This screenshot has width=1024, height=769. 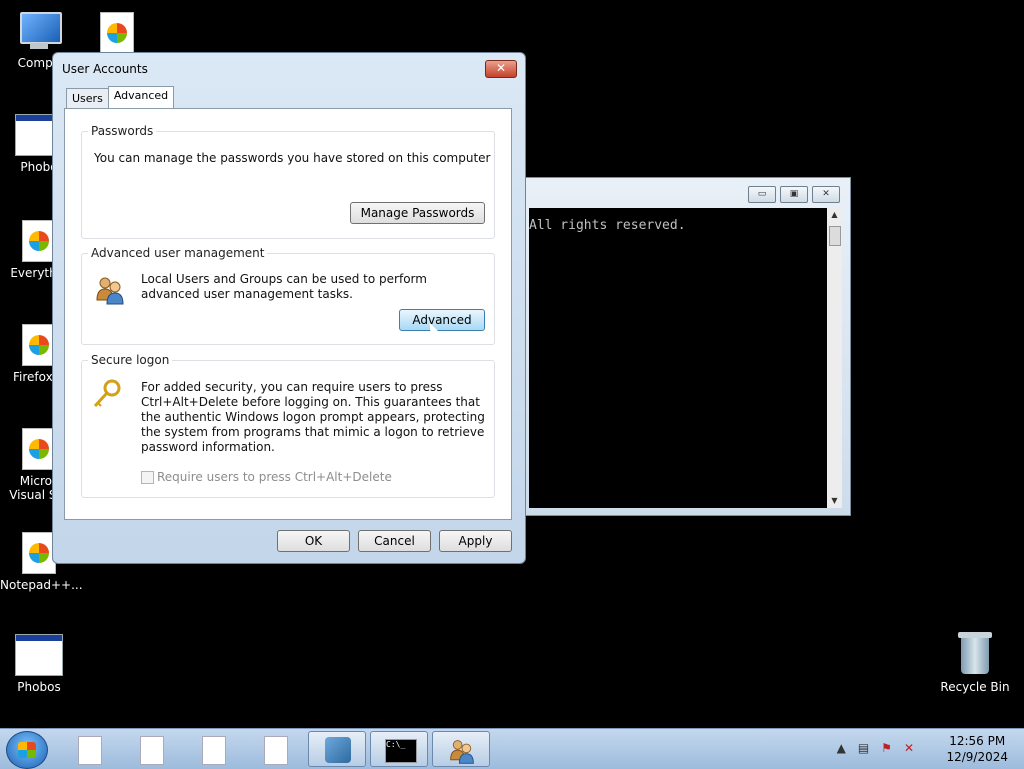 What do you see at coordinates (977, 757) in the screenshot?
I see `clock-date: 12/9/2024` at bounding box center [977, 757].